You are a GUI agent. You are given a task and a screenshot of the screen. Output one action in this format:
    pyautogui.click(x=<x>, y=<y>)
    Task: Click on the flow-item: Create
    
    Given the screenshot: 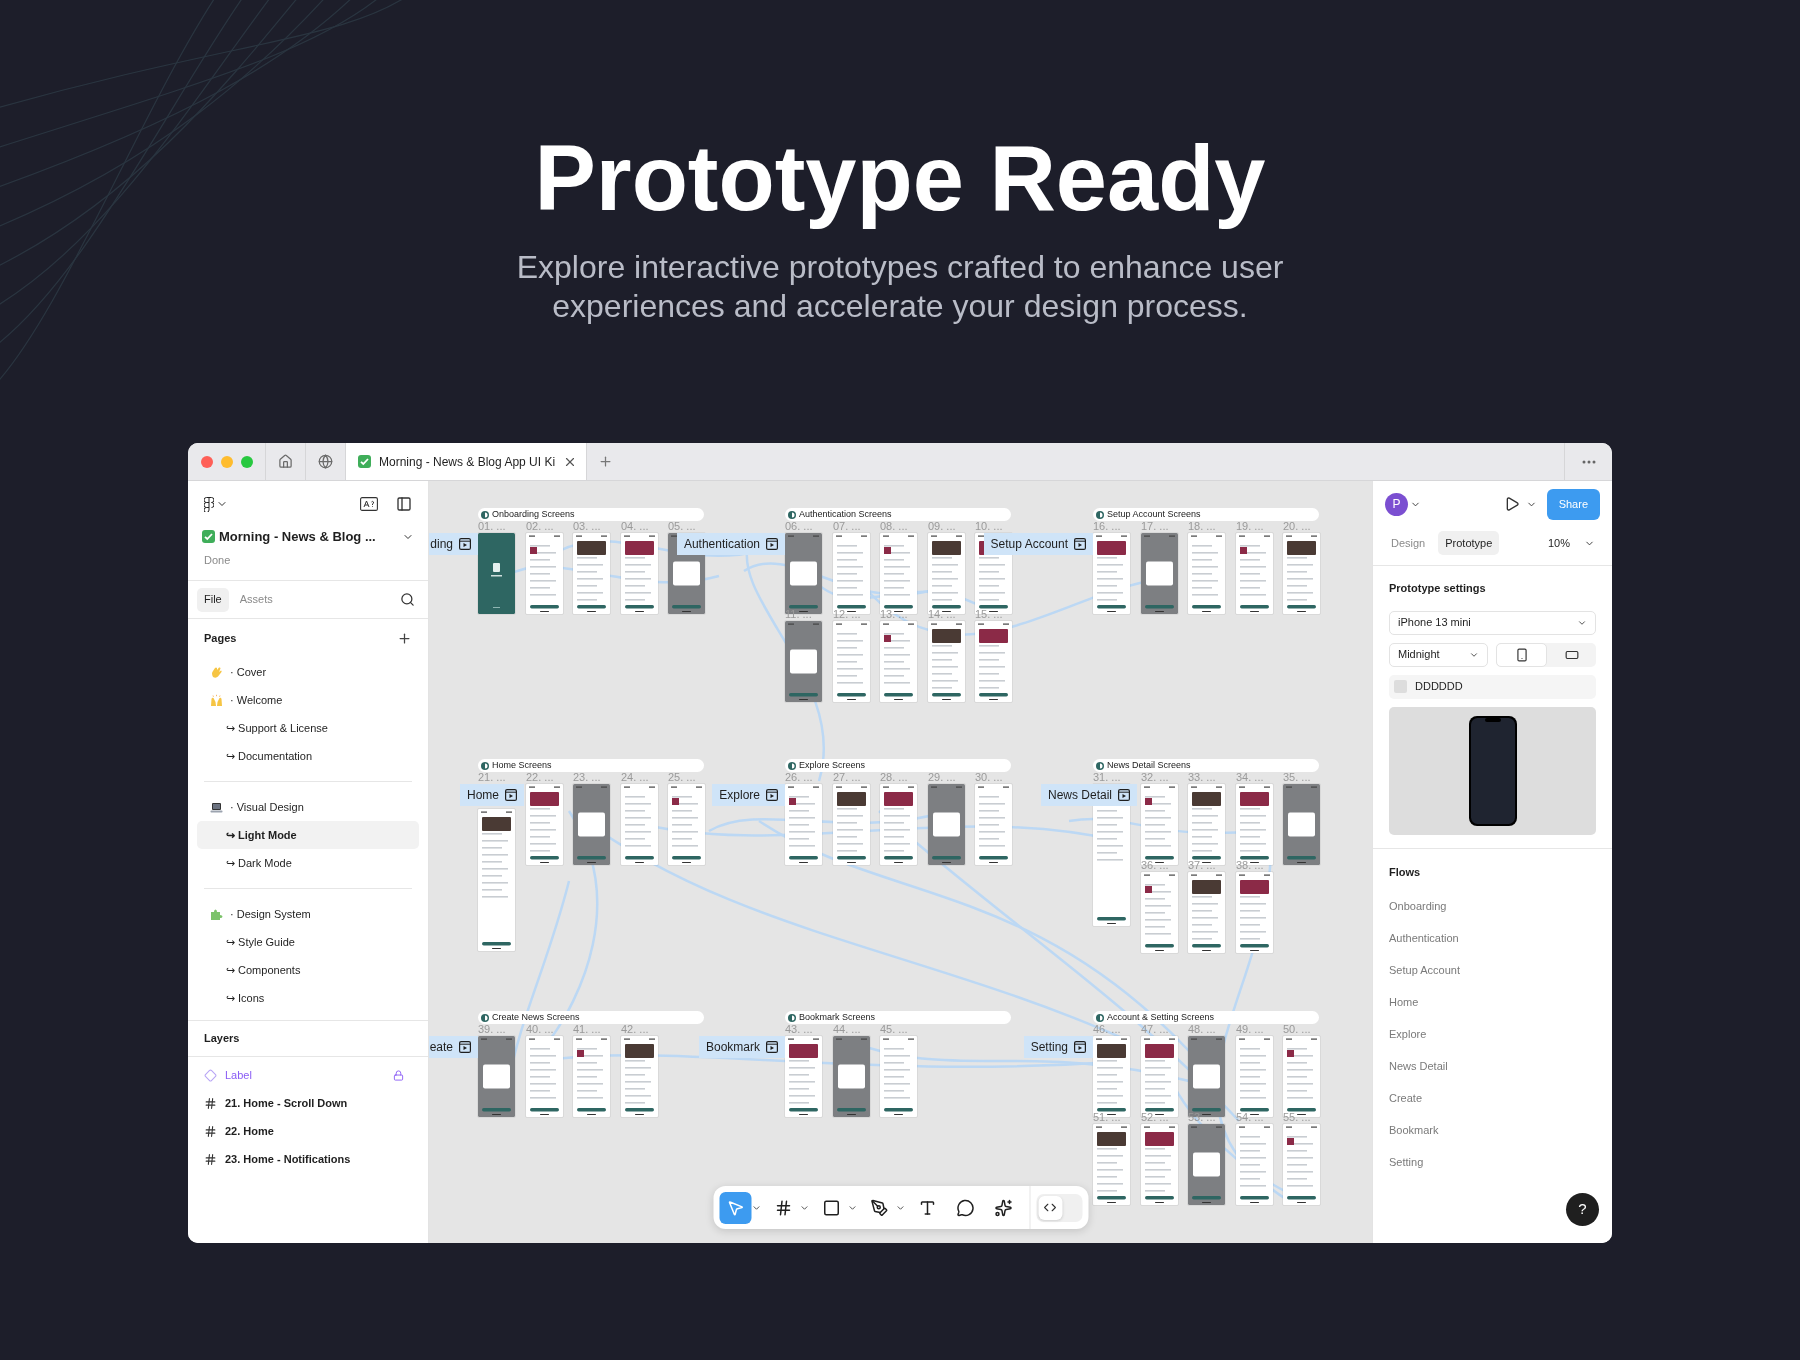 What is the action you would take?
    pyautogui.click(x=1492, y=1098)
    